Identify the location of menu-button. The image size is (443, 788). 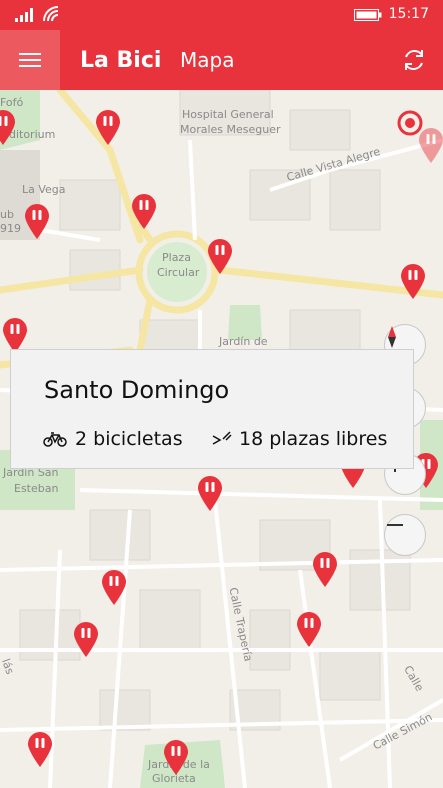
(30, 60).